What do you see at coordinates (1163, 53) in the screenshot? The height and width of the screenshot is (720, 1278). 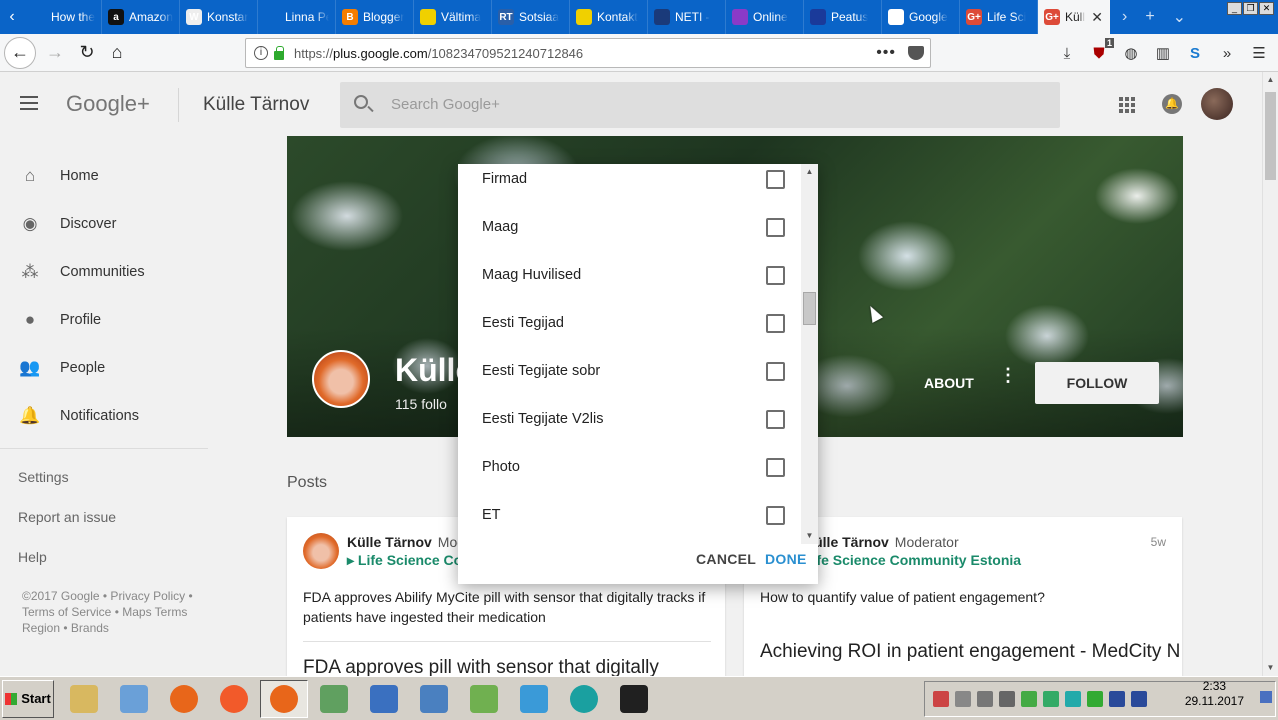 I see `sidebar-icon: ▥` at bounding box center [1163, 53].